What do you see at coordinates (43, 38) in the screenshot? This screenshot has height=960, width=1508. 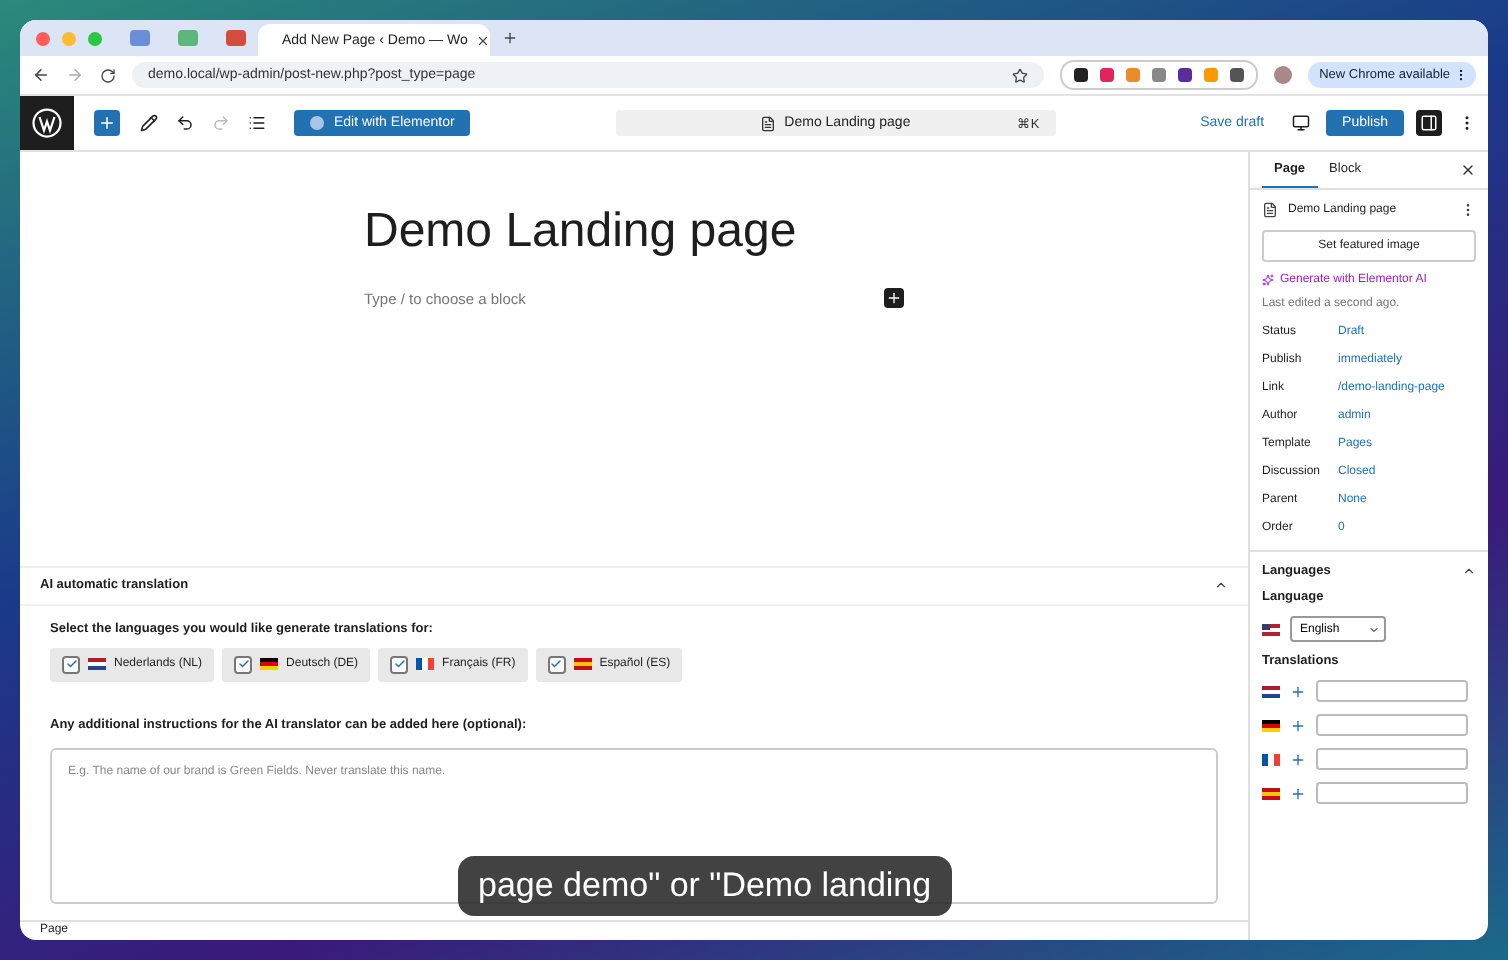 I see `close-dot` at bounding box center [43, 38].